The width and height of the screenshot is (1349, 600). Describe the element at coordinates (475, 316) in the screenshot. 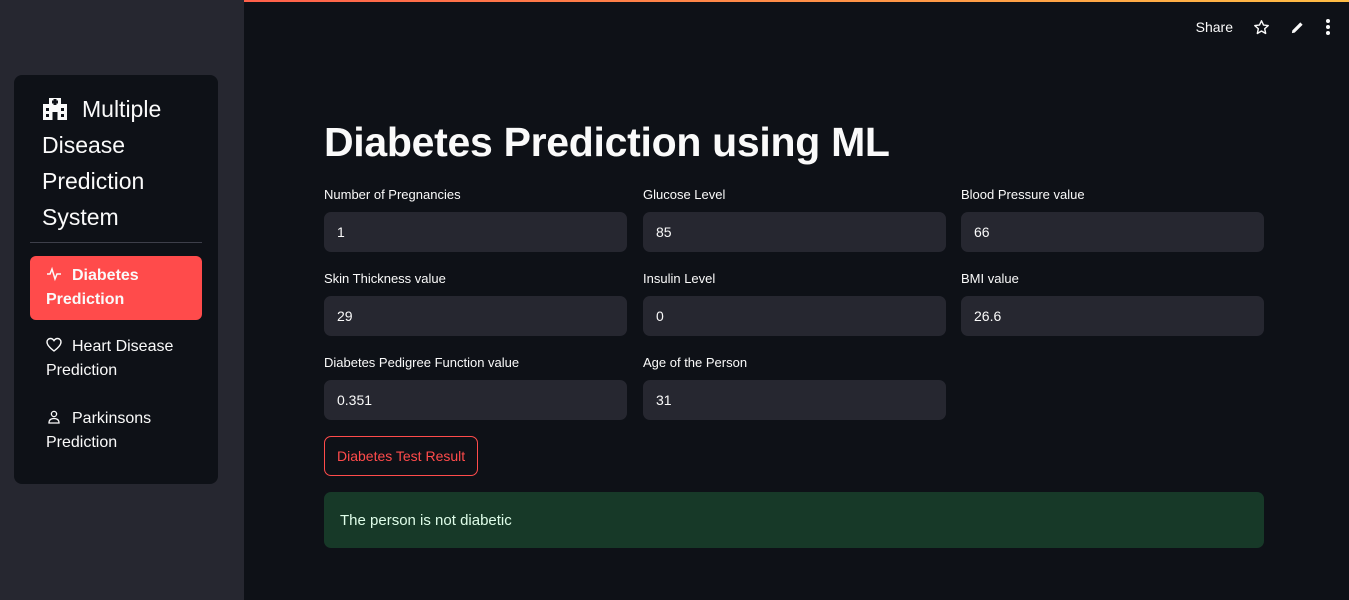

I see `skin-thickness-input` at that location.